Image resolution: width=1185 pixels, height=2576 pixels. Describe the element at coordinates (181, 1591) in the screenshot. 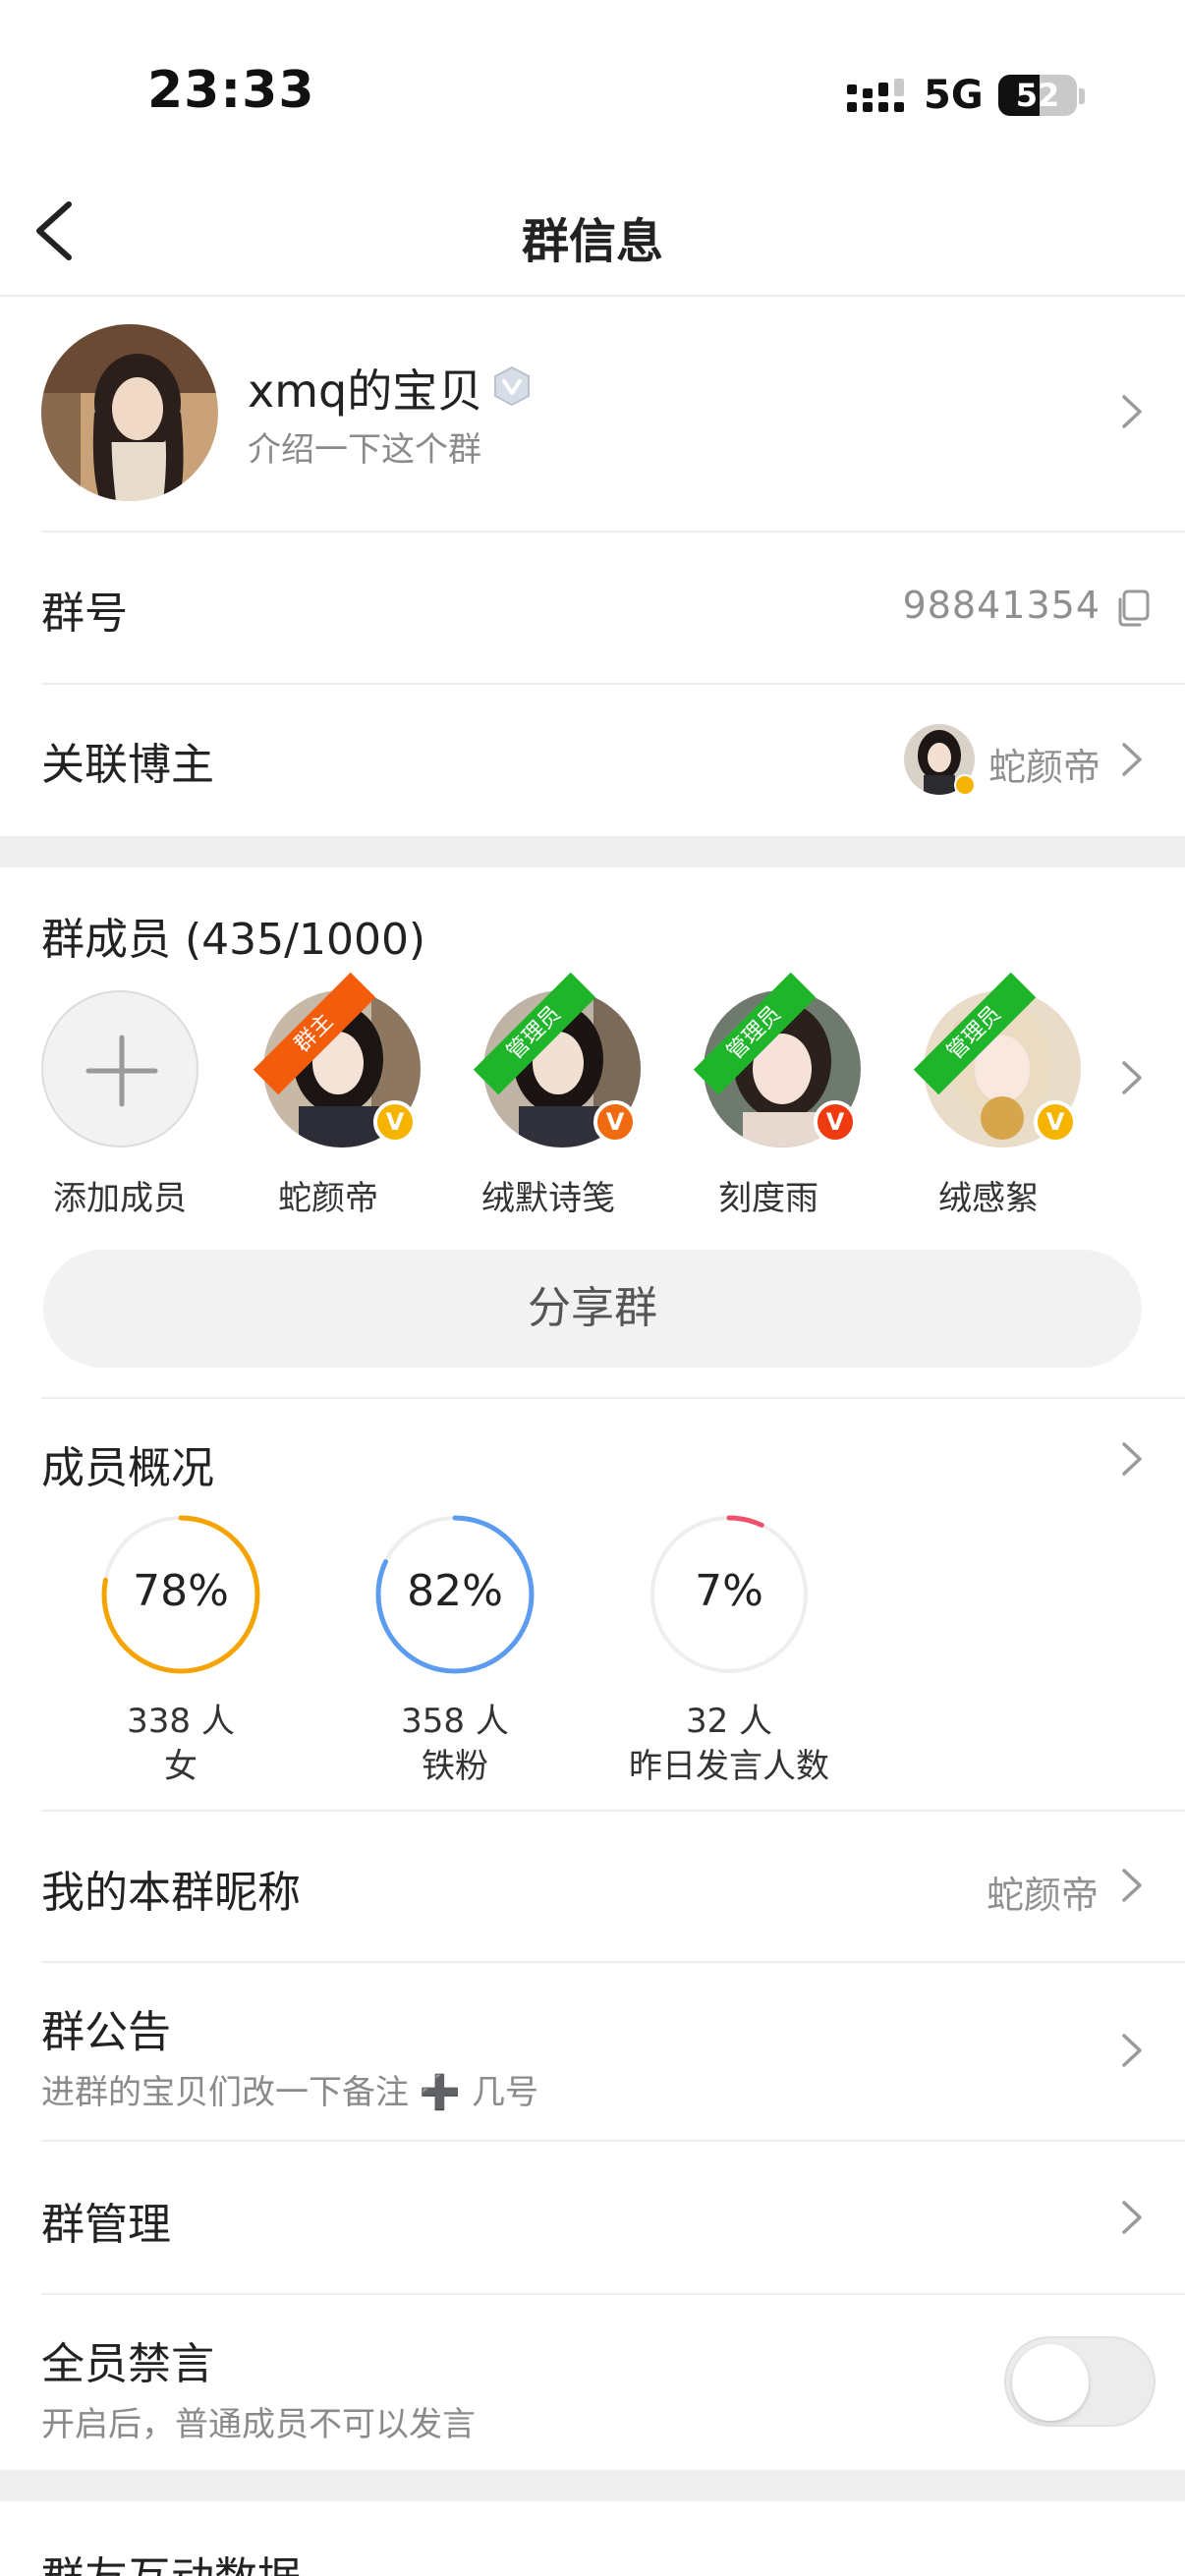

I see `stat-percent: 78%` at that location.